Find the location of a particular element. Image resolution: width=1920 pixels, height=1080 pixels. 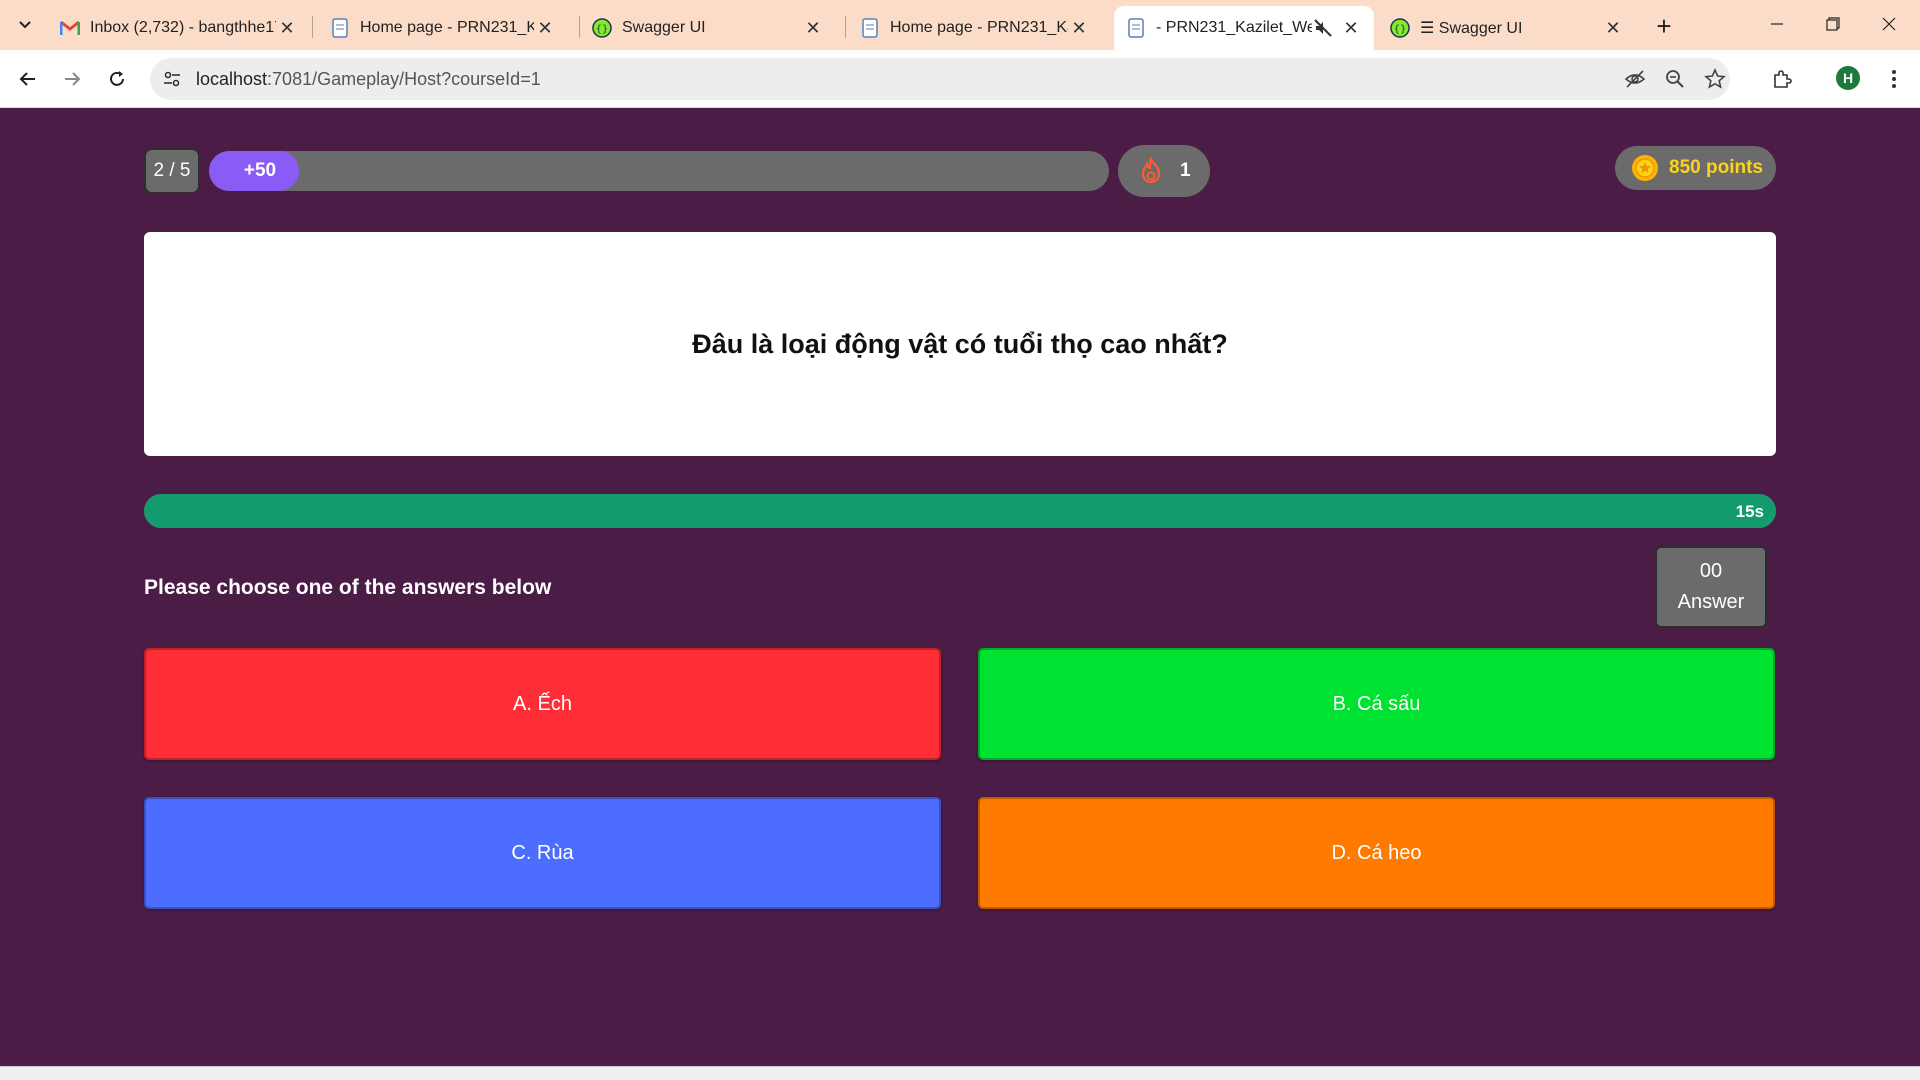

progress-fill: +50 is located at coordinates (254, 171).